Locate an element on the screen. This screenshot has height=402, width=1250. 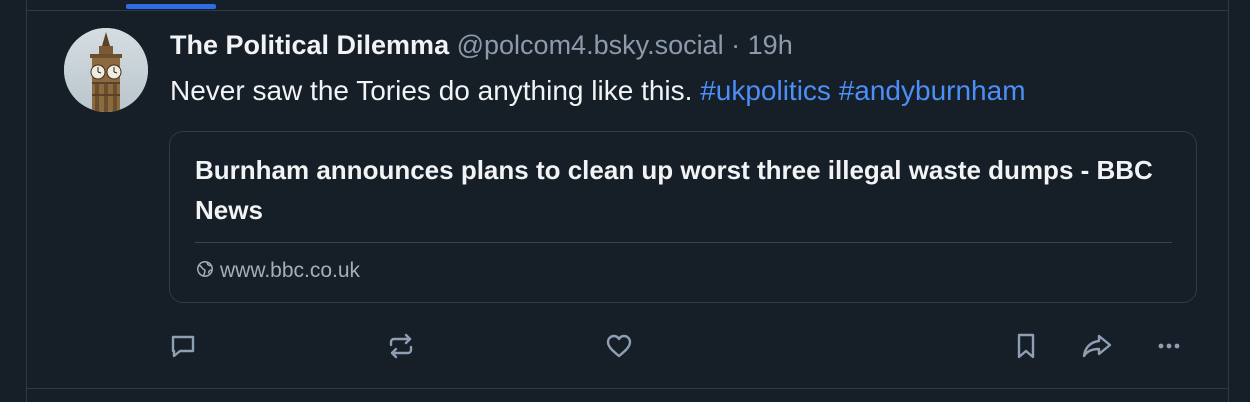
link-preview-divider is located at coordinates (683, 242).